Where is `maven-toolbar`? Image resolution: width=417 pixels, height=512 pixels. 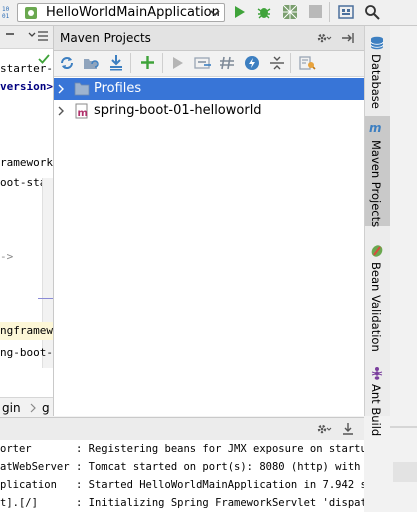
maven-toolbar is located at coordinates (209, 64).